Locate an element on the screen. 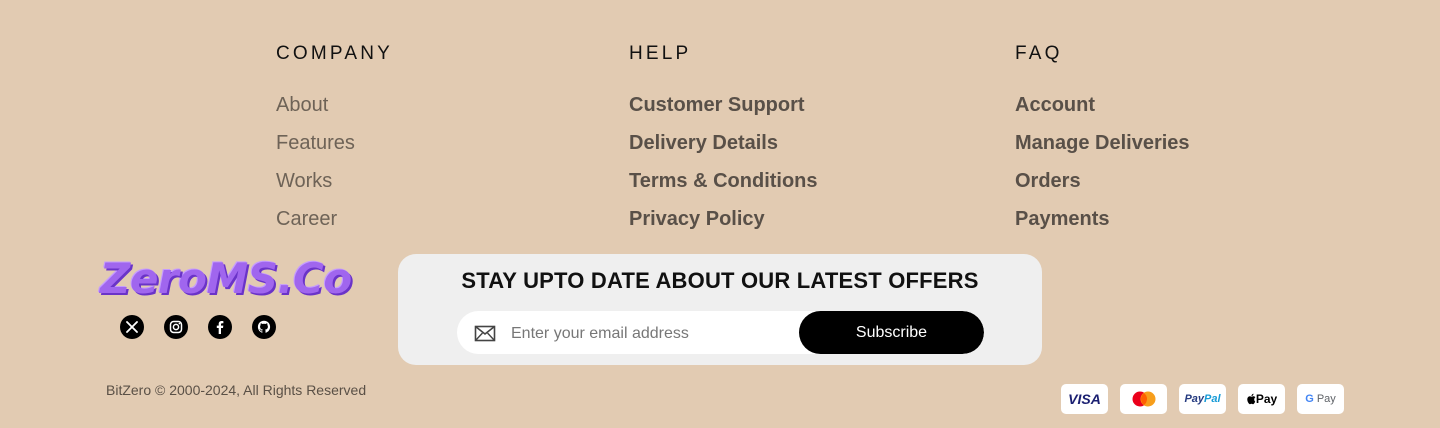 The height and width of the screenshot is (428, 1440). payment-methods: VISA Pay Pal Pay G Pay is located at coordinates (1202, 399).